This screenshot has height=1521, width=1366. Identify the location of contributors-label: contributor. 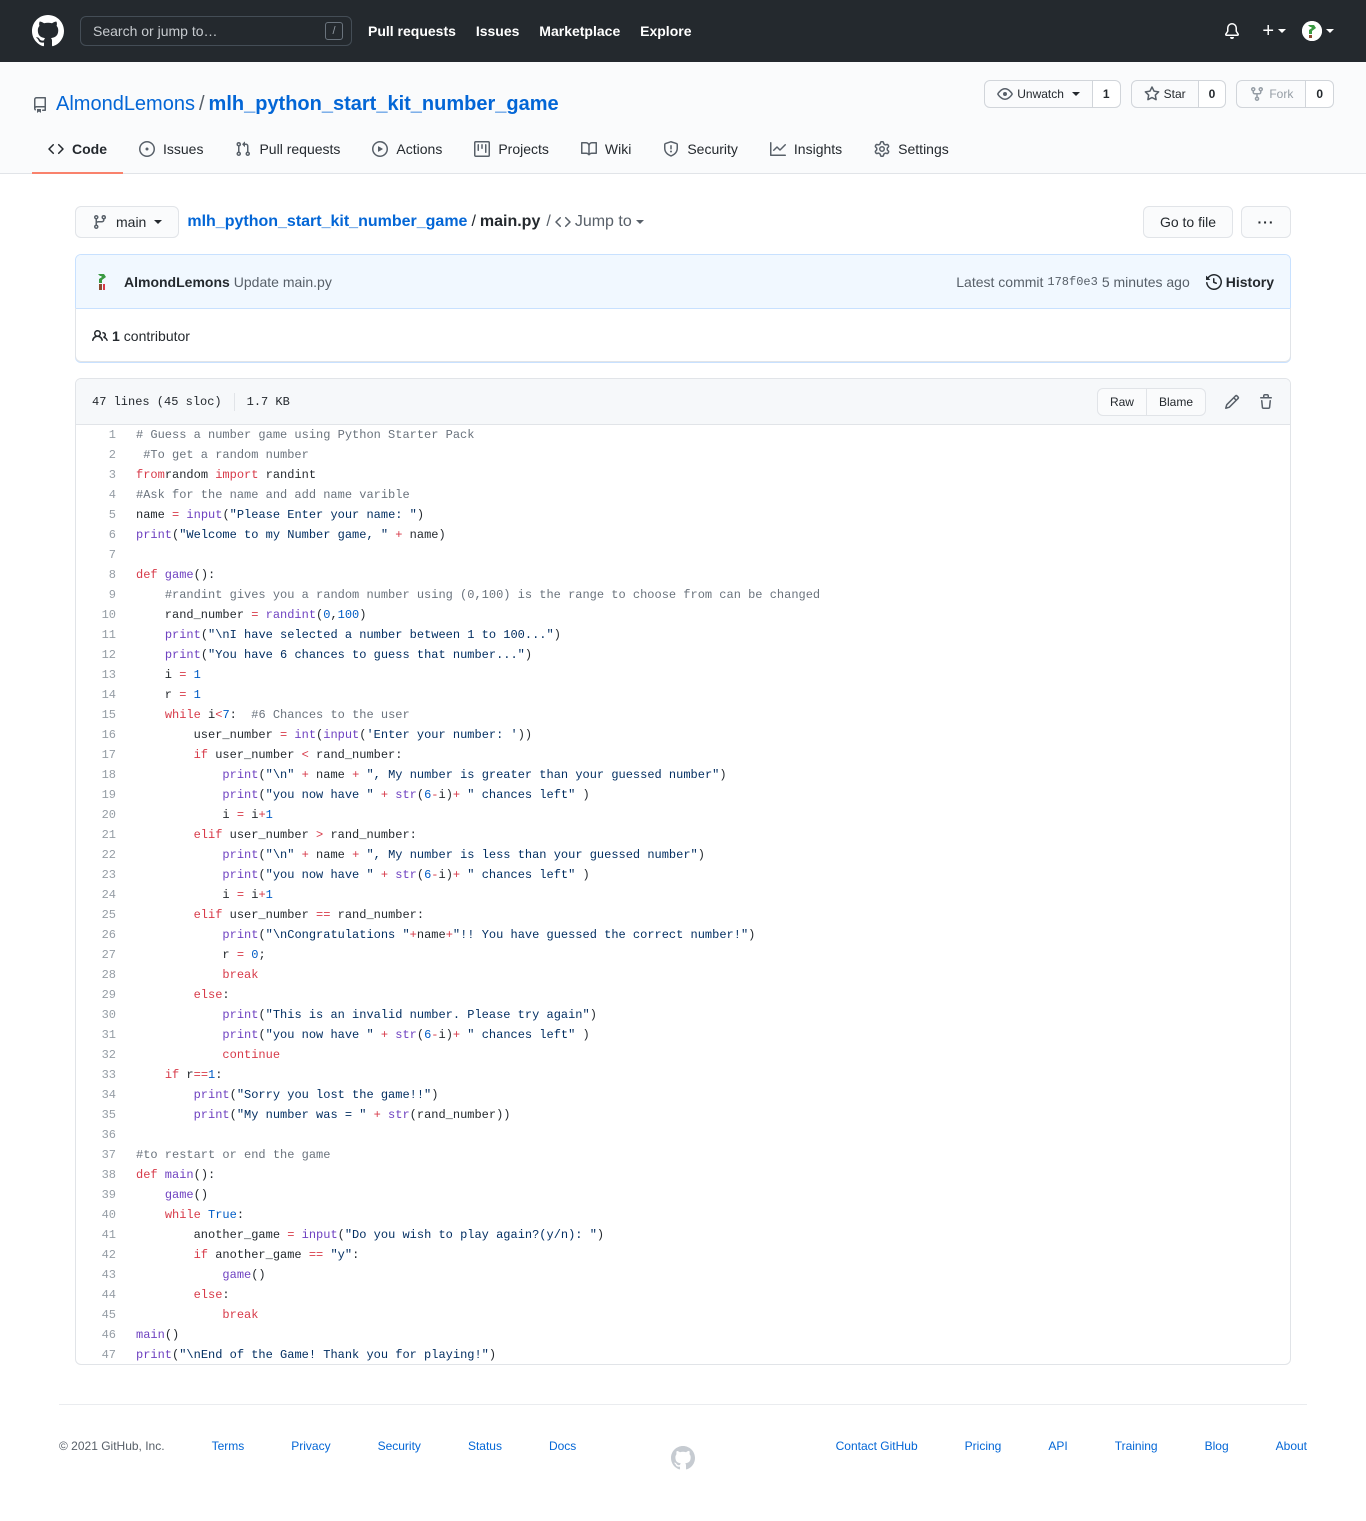
(157, 336).